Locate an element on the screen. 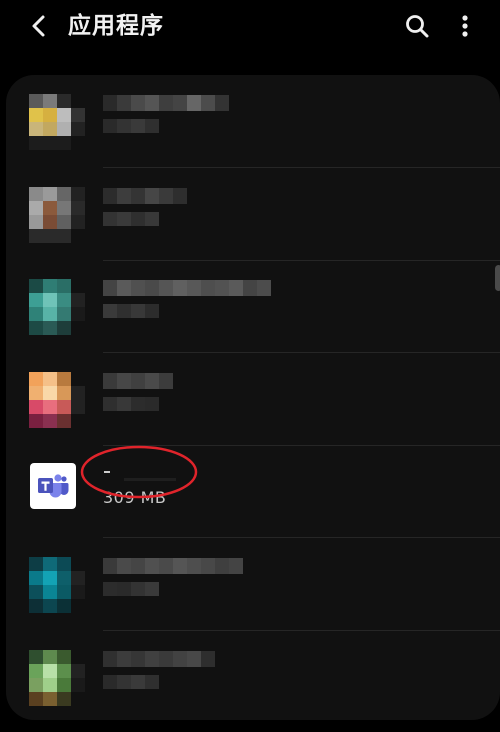 The height and width of the screenshot is (732, 500). search-button is located at coordinates (417, 26).